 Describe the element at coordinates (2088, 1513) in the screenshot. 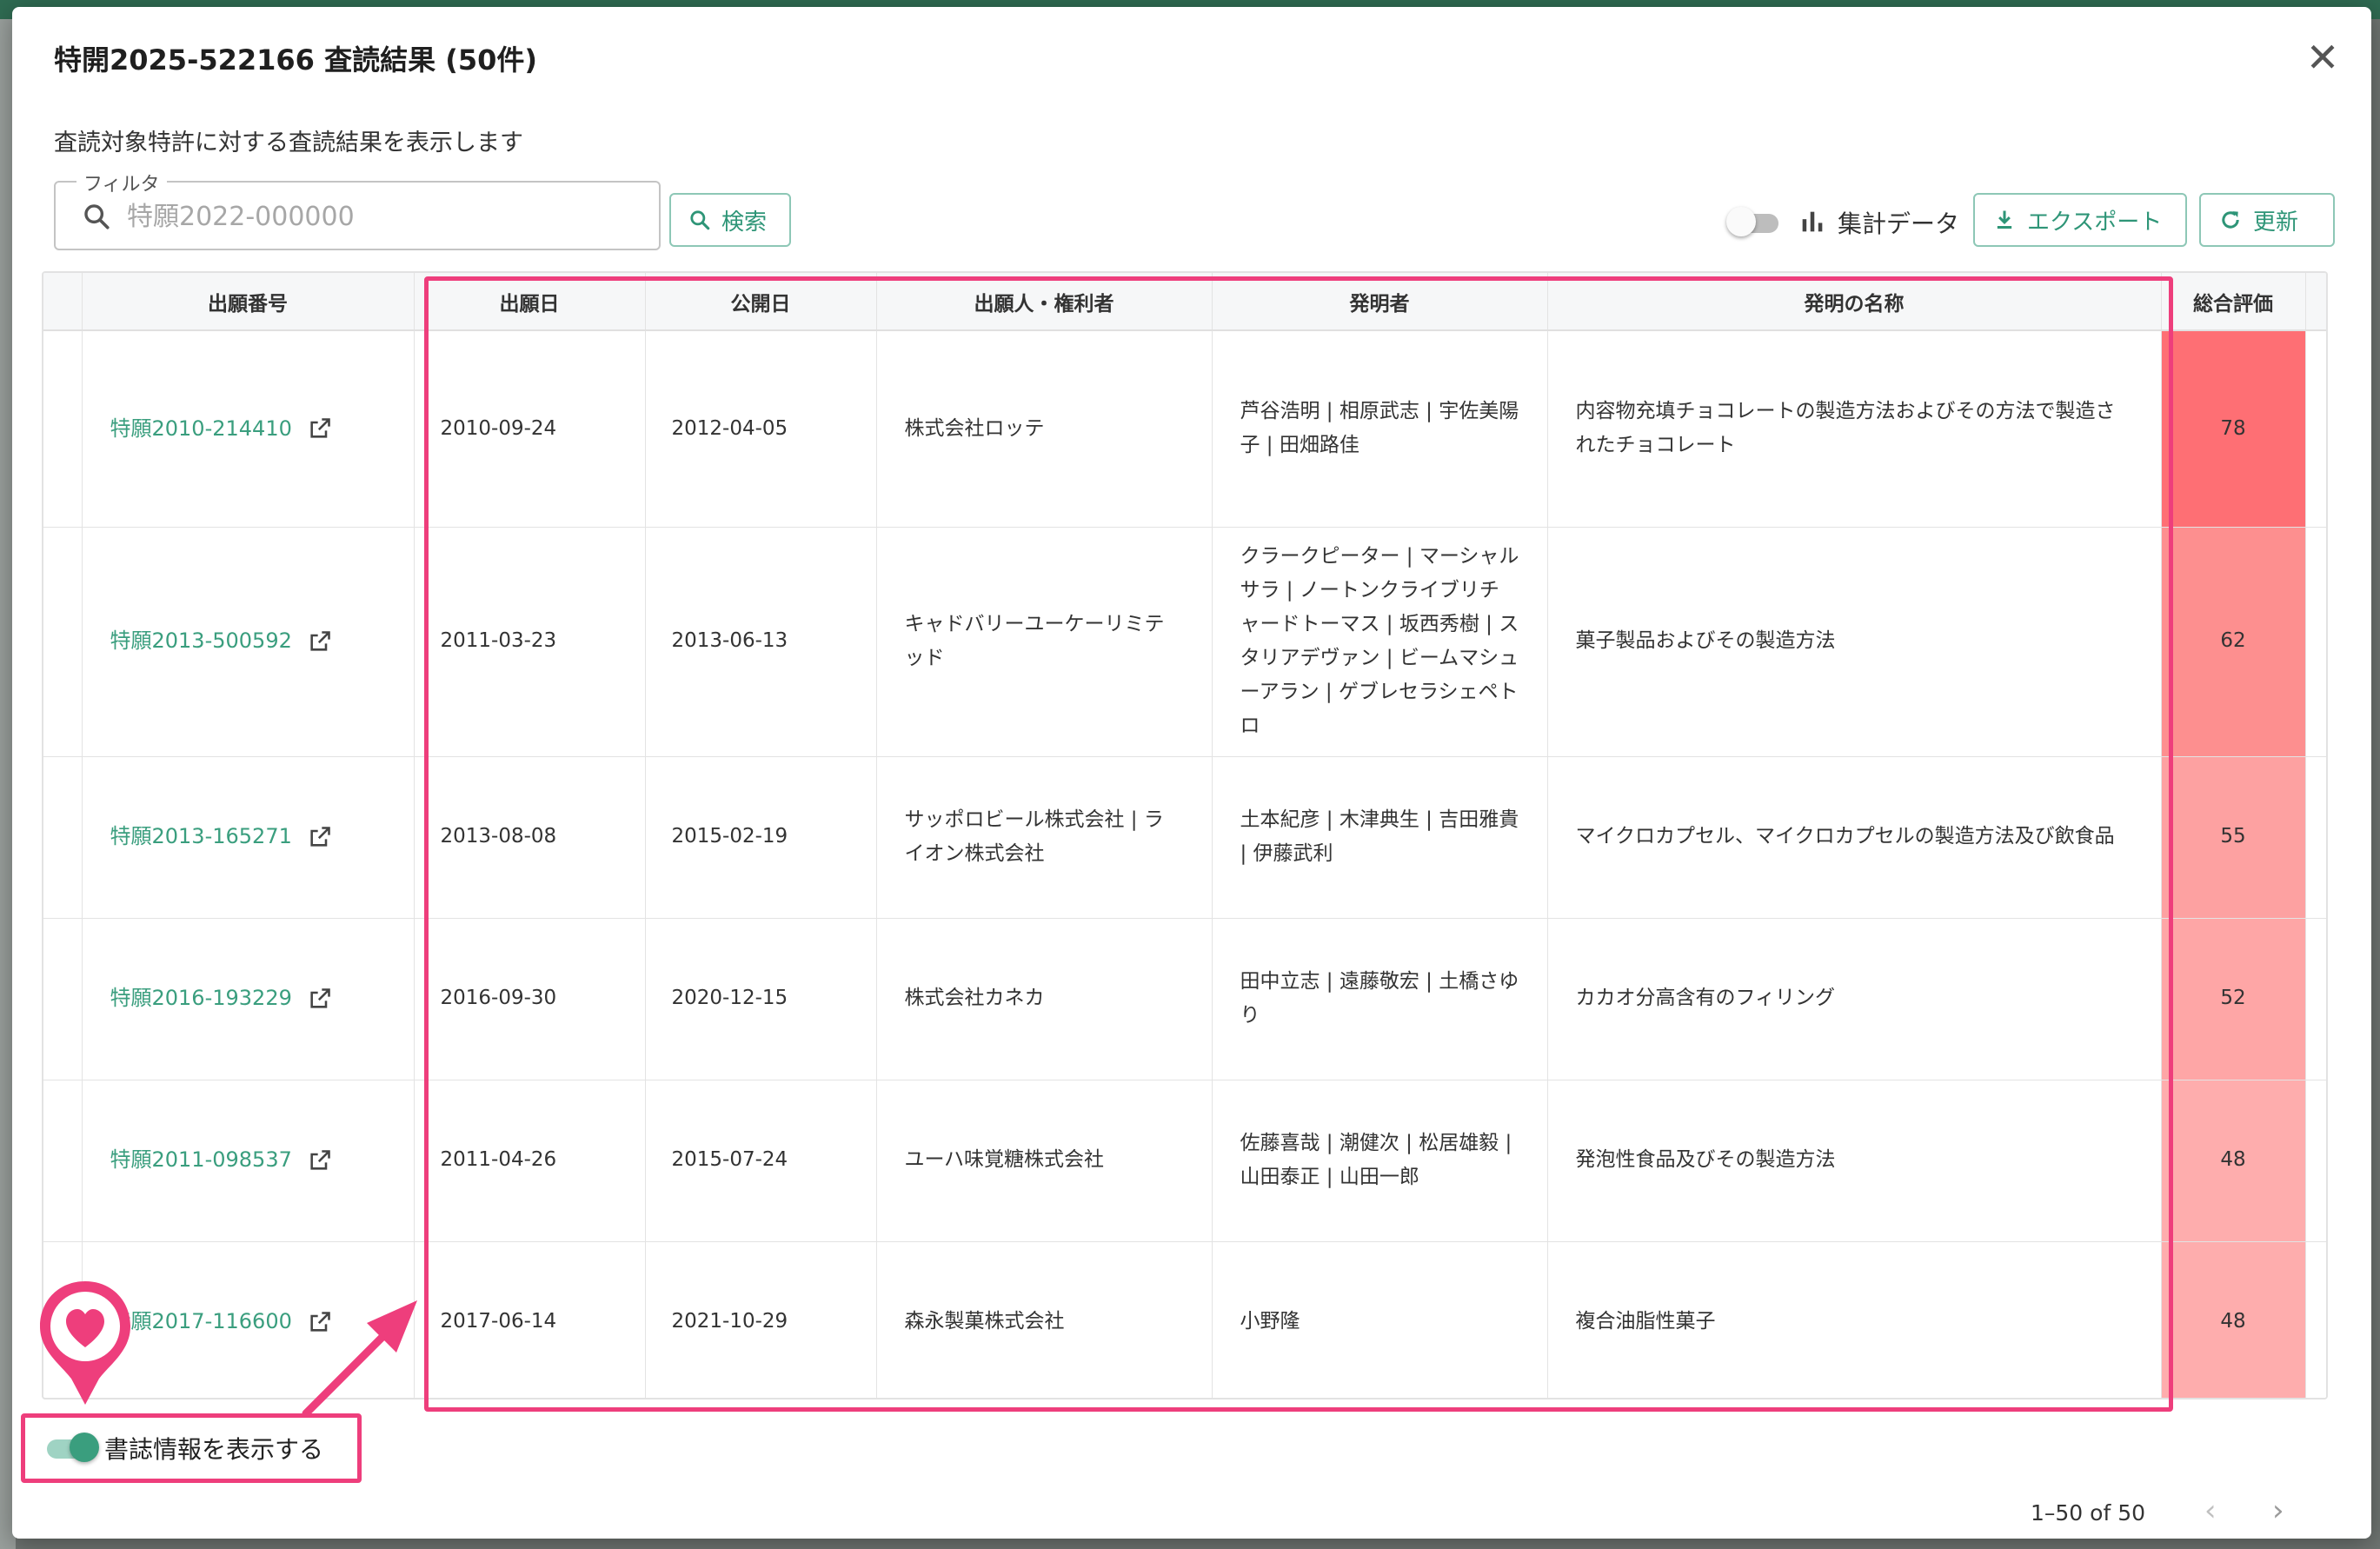

I see `pagination-range: 1–50 of 50` at that location.